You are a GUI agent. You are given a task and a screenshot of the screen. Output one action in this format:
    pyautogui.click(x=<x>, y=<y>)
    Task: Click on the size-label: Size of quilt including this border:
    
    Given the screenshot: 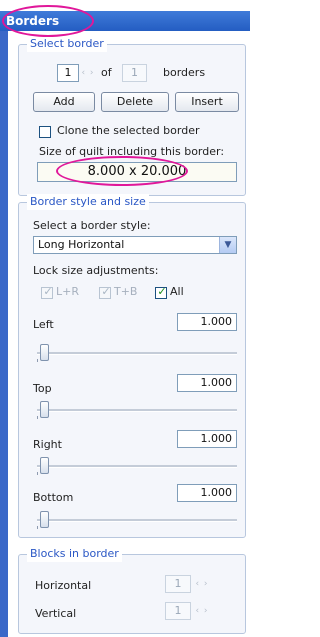 What is the action you would take?
    pyautogui.click(x=132, y=151)
    